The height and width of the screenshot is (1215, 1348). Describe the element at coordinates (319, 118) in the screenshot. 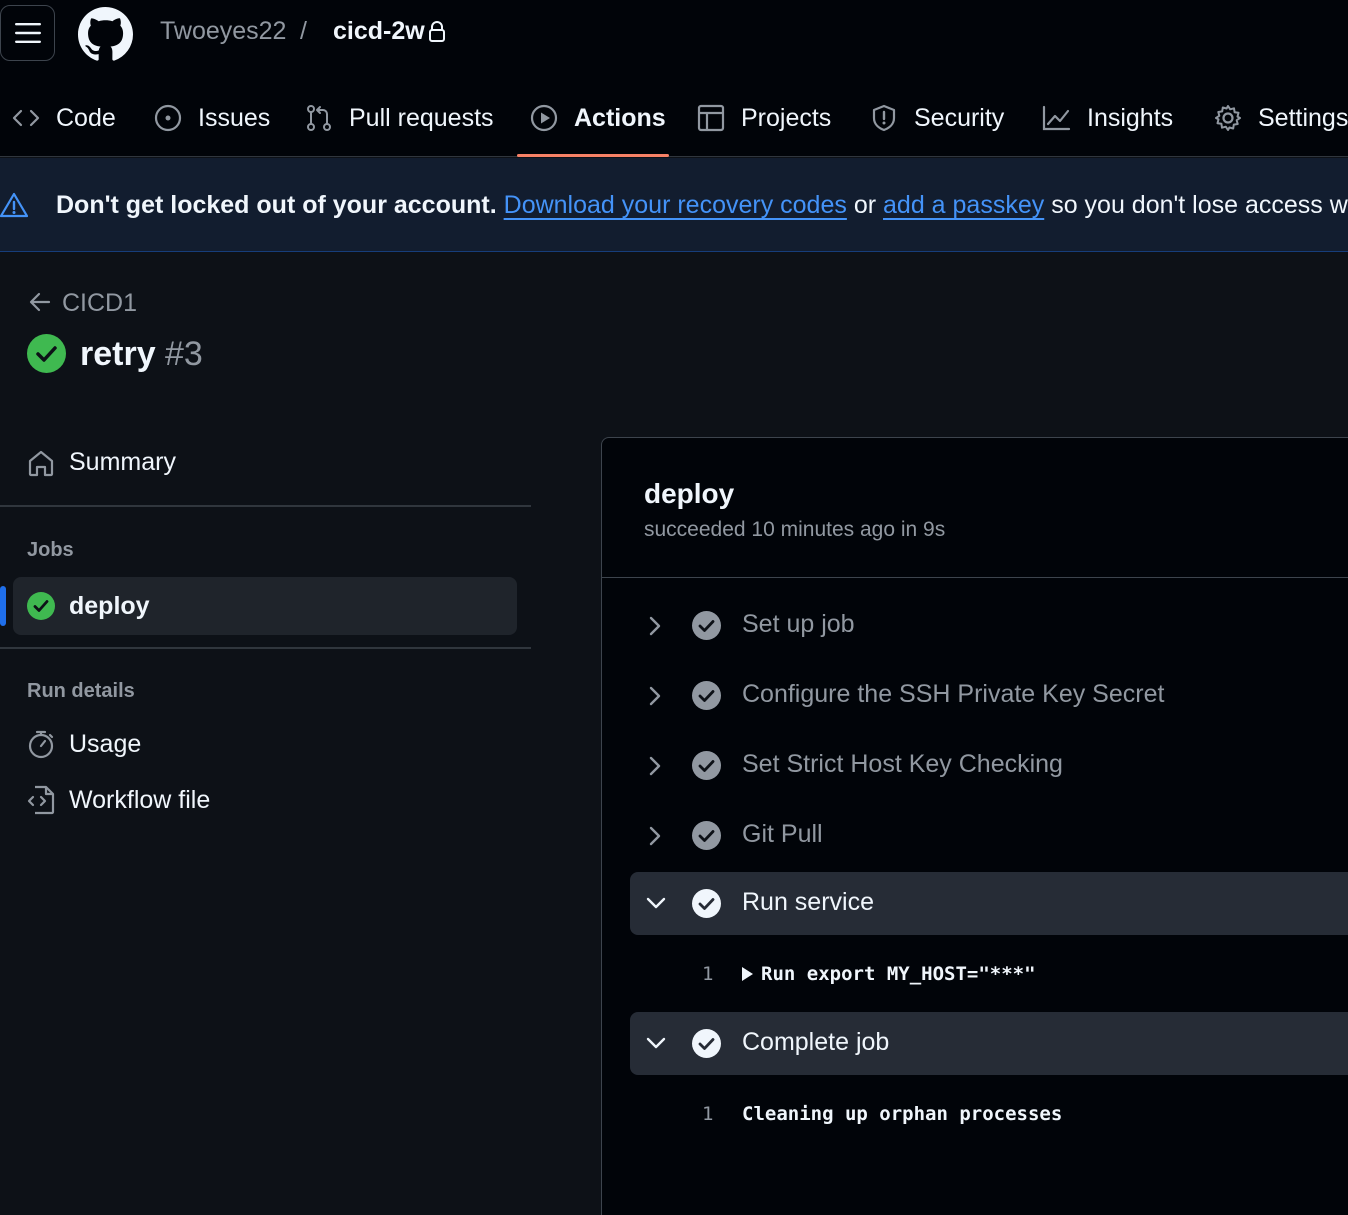

I see `git-pull-request-icon` at that location.